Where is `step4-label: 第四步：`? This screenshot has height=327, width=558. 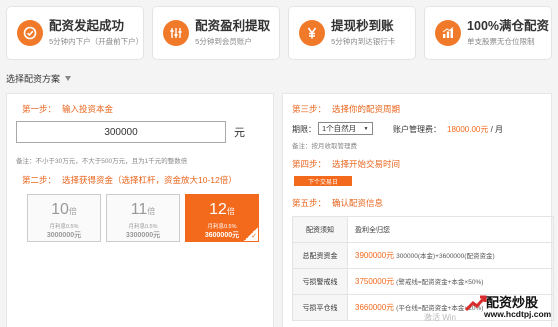
step4-label: 第四步： is located at coordinates (309, 164).